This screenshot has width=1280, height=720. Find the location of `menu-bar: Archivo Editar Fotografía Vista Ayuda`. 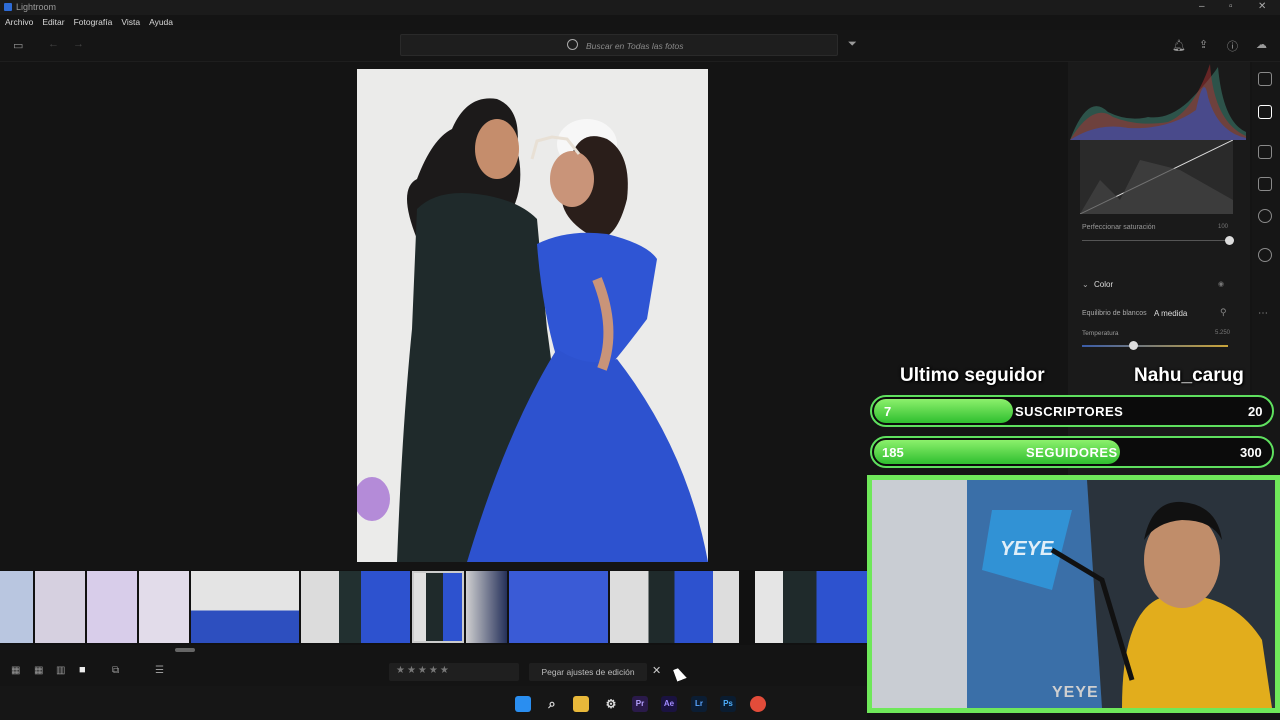

menu-bar: Archivo Editar Fotografía Vista Ayuda is located at coordinates (86, 22).